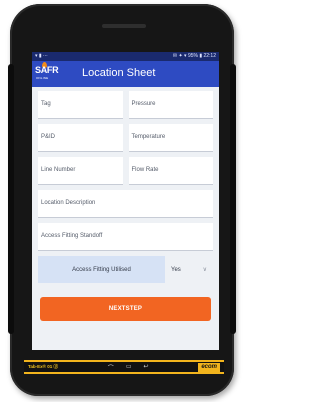 Image resolution: width=320 pixels, height=402 pixels. I want to click on form-row: Access Fitting Standoff, so click(125, 237).